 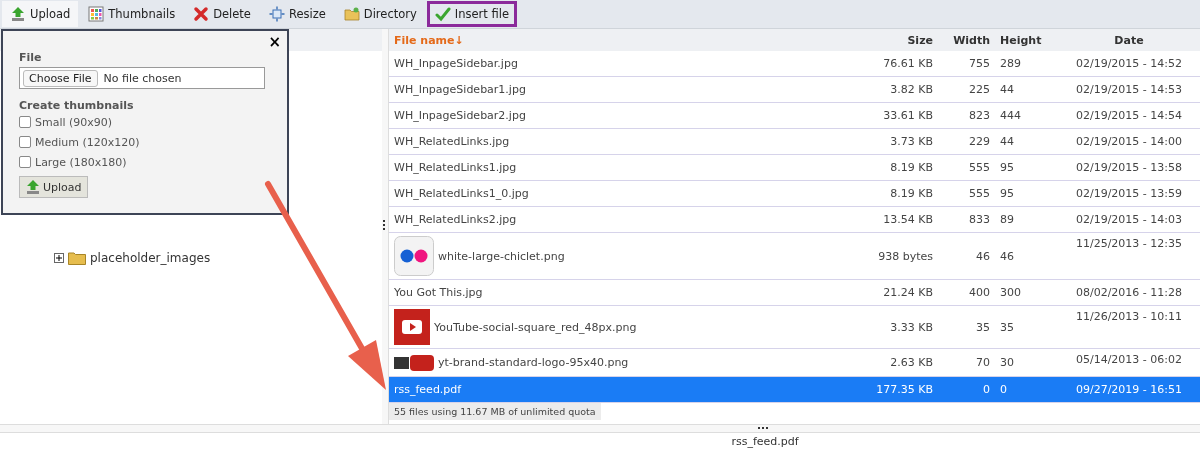 I want to click on file-size: 177.35 KB, so click(x=904, y=389).